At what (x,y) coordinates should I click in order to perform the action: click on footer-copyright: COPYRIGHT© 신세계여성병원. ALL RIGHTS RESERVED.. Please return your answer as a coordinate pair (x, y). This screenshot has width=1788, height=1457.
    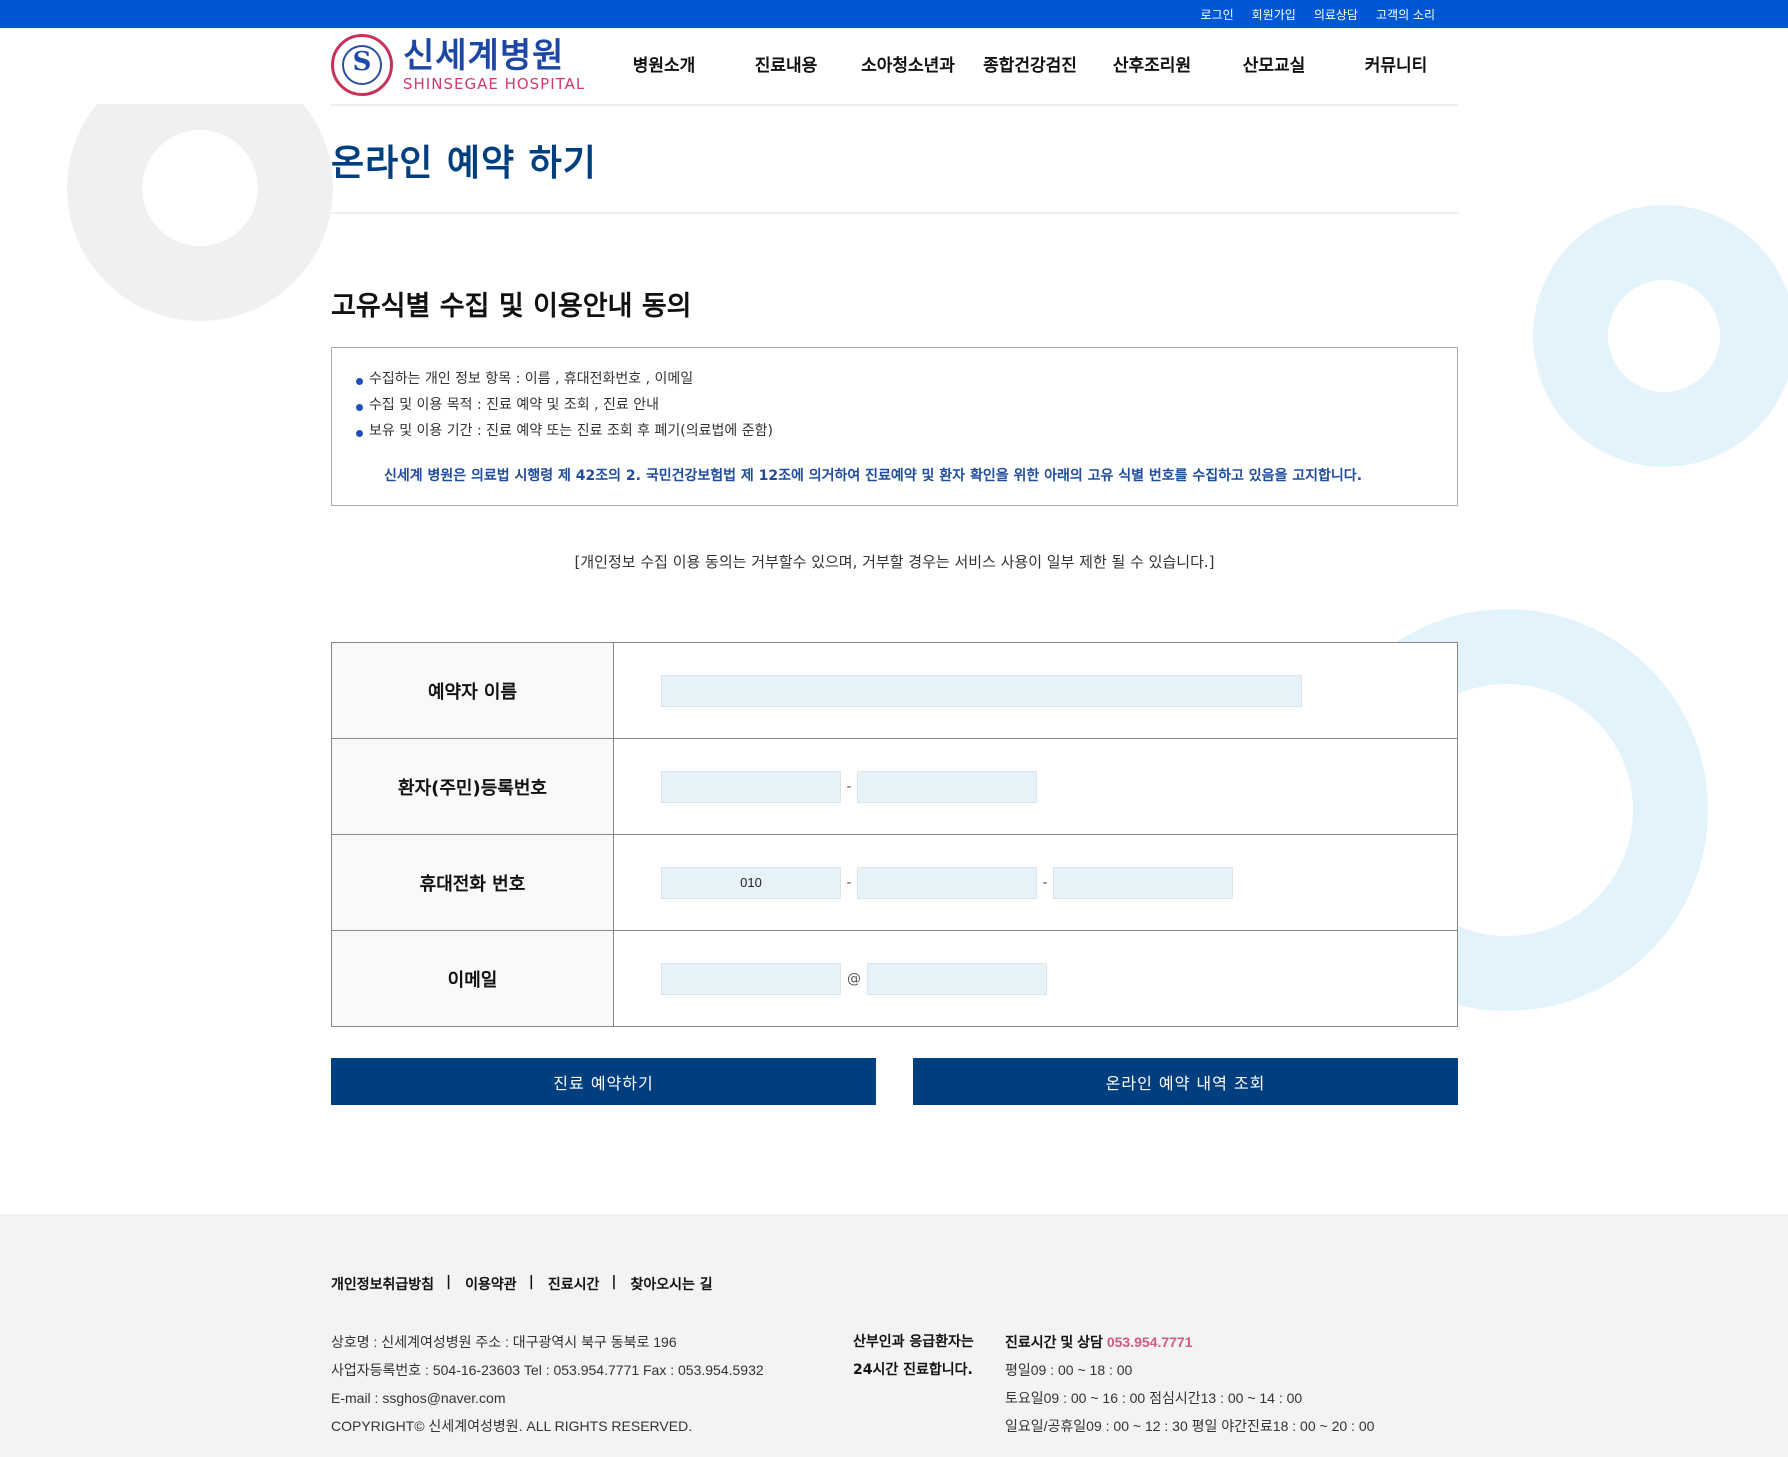
    Looking at the image, I should click on (512, 1426).